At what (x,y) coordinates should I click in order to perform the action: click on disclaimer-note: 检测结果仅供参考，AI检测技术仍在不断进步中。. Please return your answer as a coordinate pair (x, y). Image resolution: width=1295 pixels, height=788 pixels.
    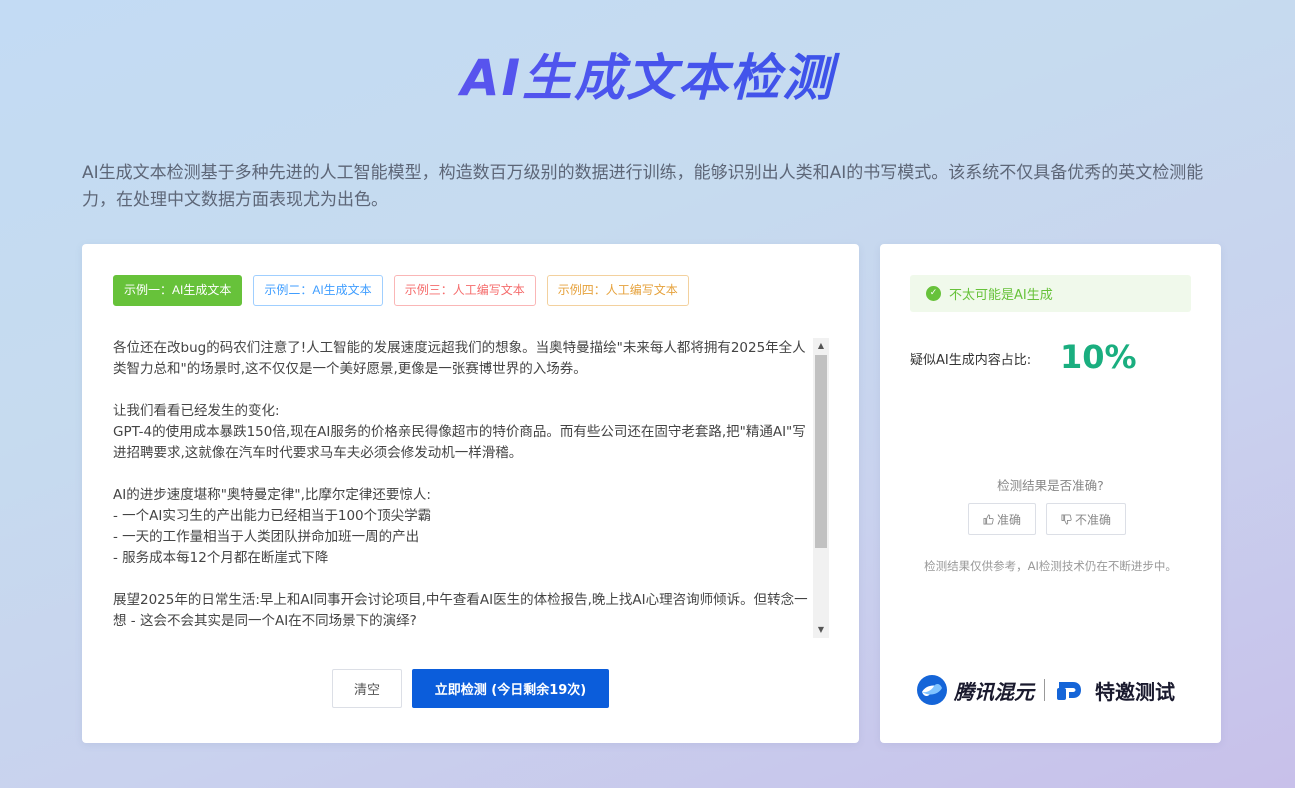
    Looking at the image, I should click on (1050, 566).